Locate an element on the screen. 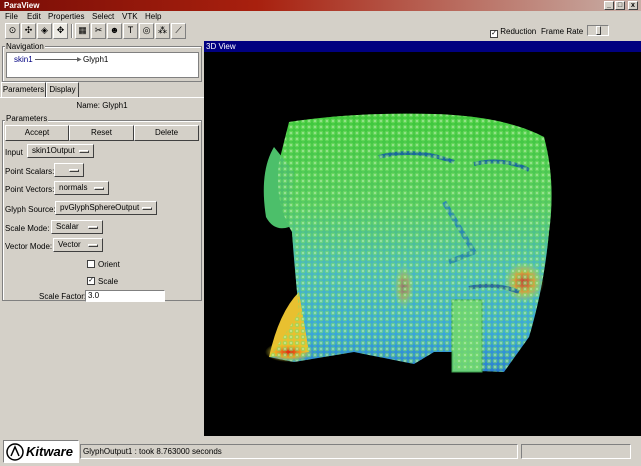  status-progress is located at coordinates (576, 451).